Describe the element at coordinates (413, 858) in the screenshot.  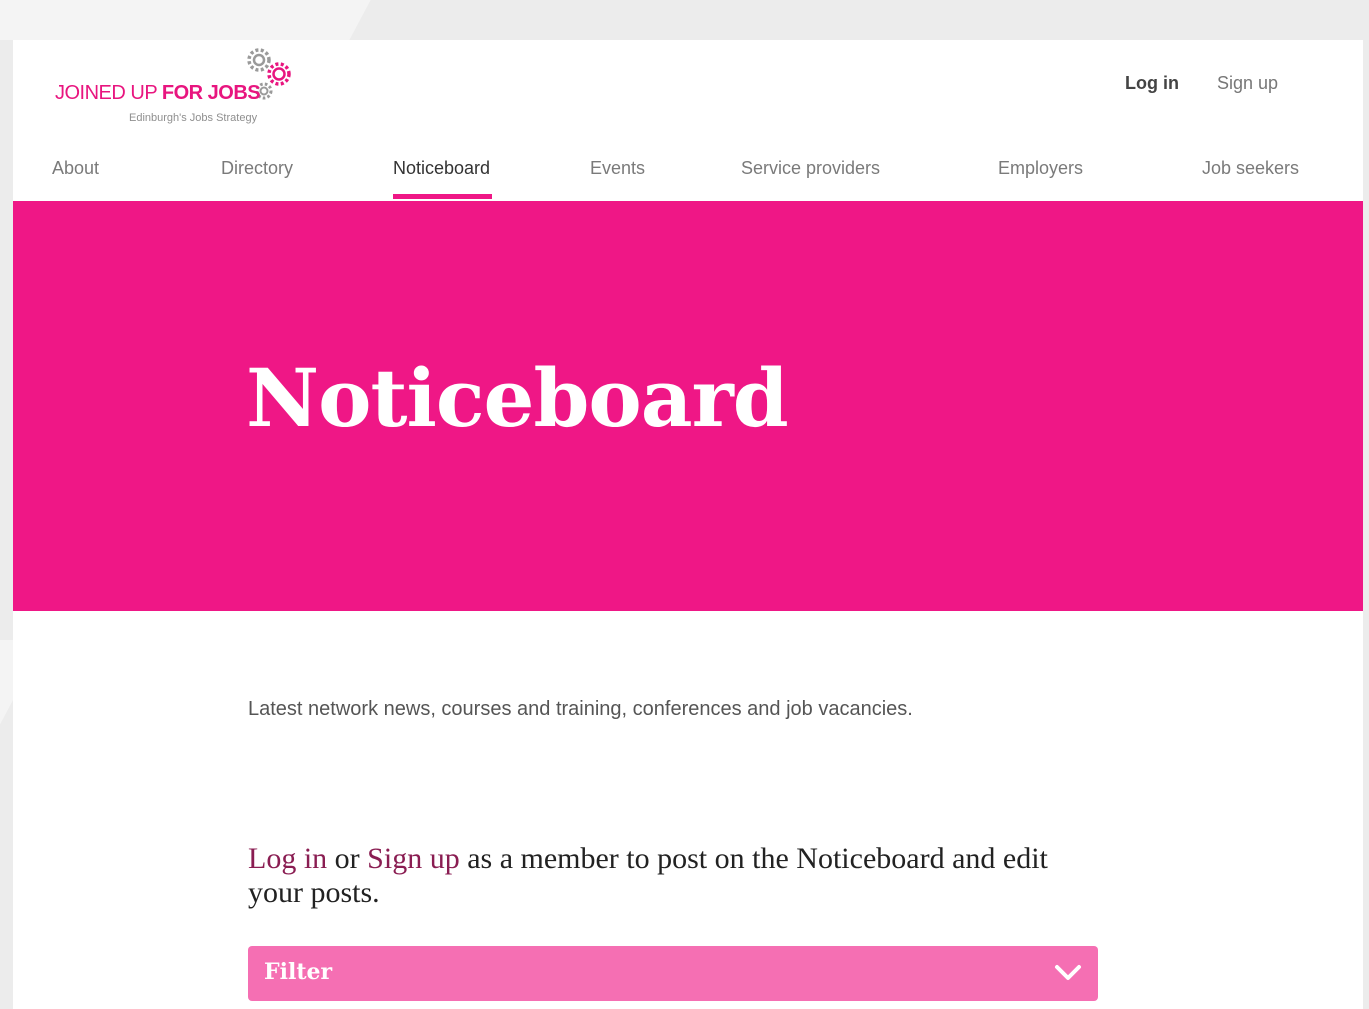
I see `prompt-signup-link: Sign up` at that location.